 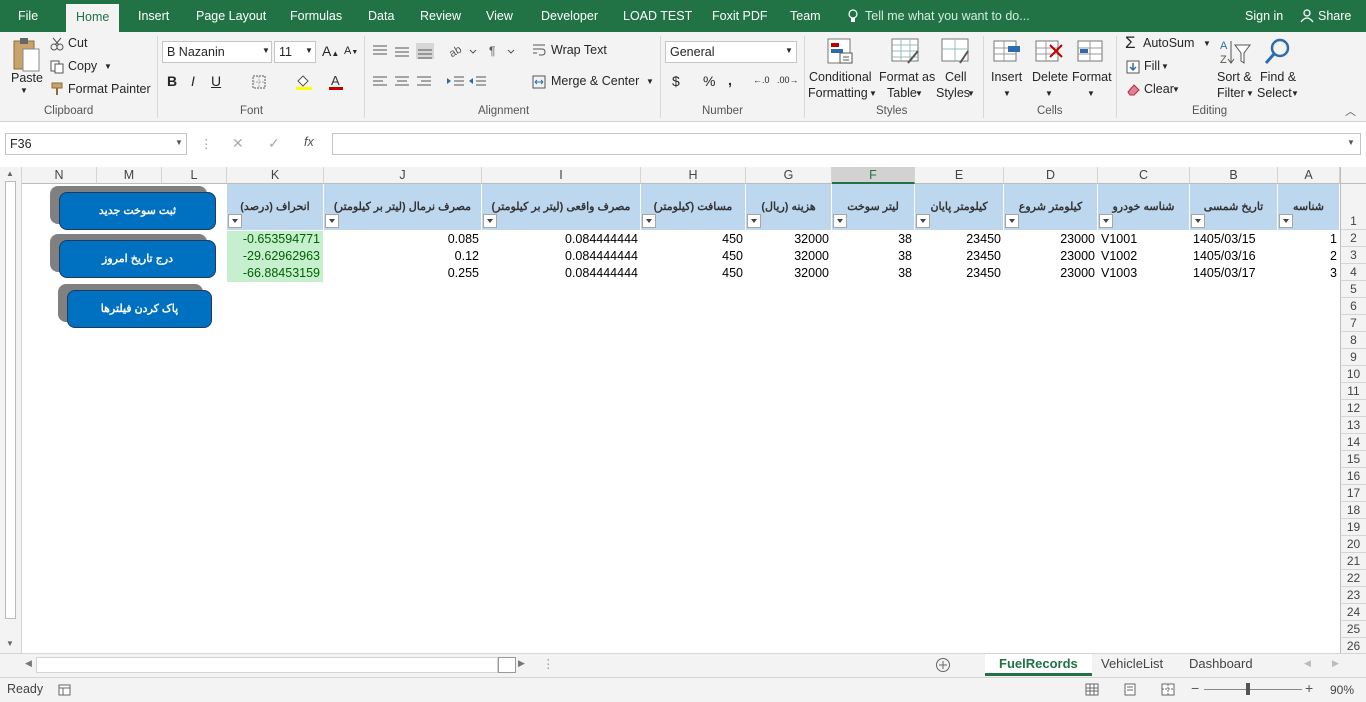 What do you see at coordinates (1234, 77) in the screenshot?
I see `sort-filter-button: Sort &` at bounding box center [1234, 77].